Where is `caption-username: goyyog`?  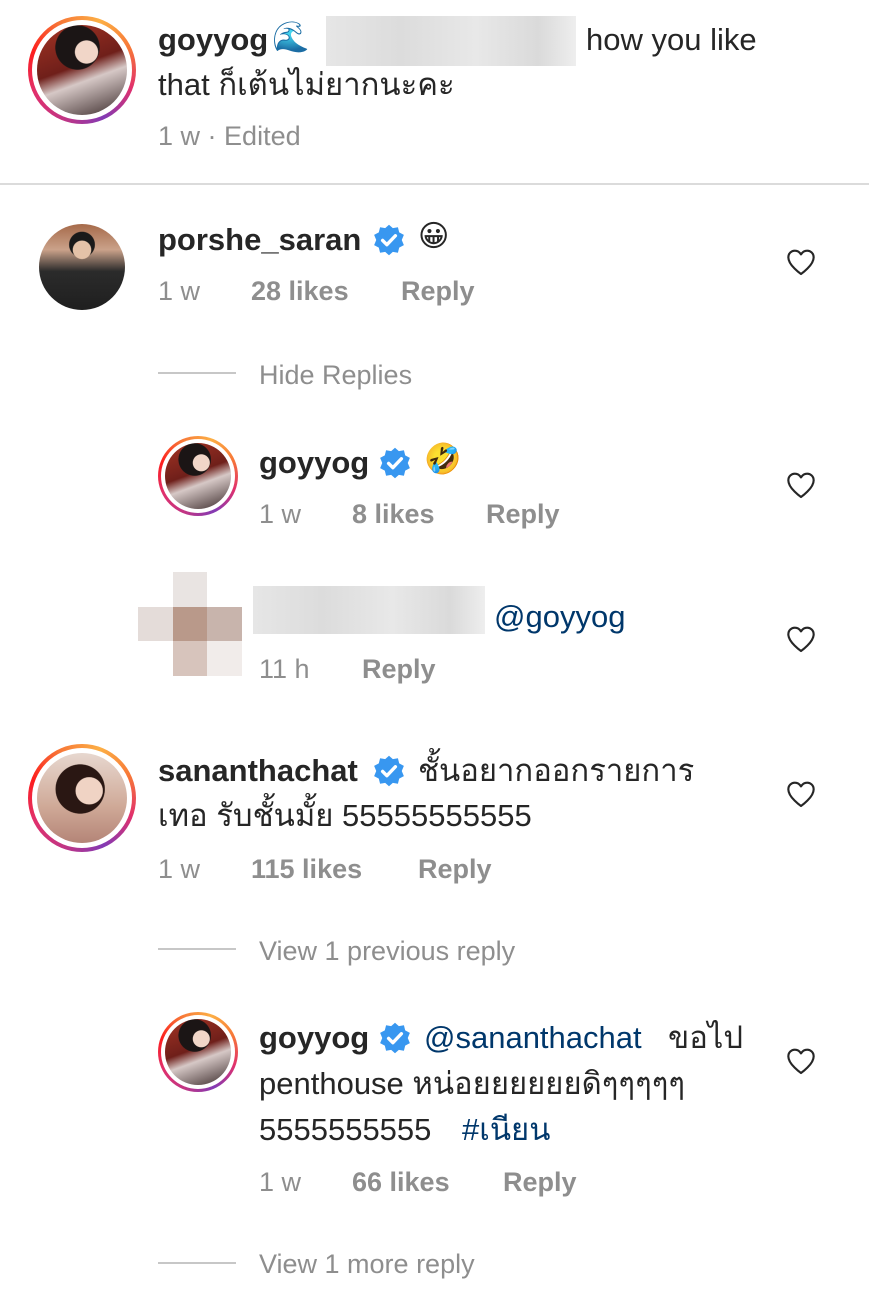
caption-username: goyyog is located at coordinates (213, 40).